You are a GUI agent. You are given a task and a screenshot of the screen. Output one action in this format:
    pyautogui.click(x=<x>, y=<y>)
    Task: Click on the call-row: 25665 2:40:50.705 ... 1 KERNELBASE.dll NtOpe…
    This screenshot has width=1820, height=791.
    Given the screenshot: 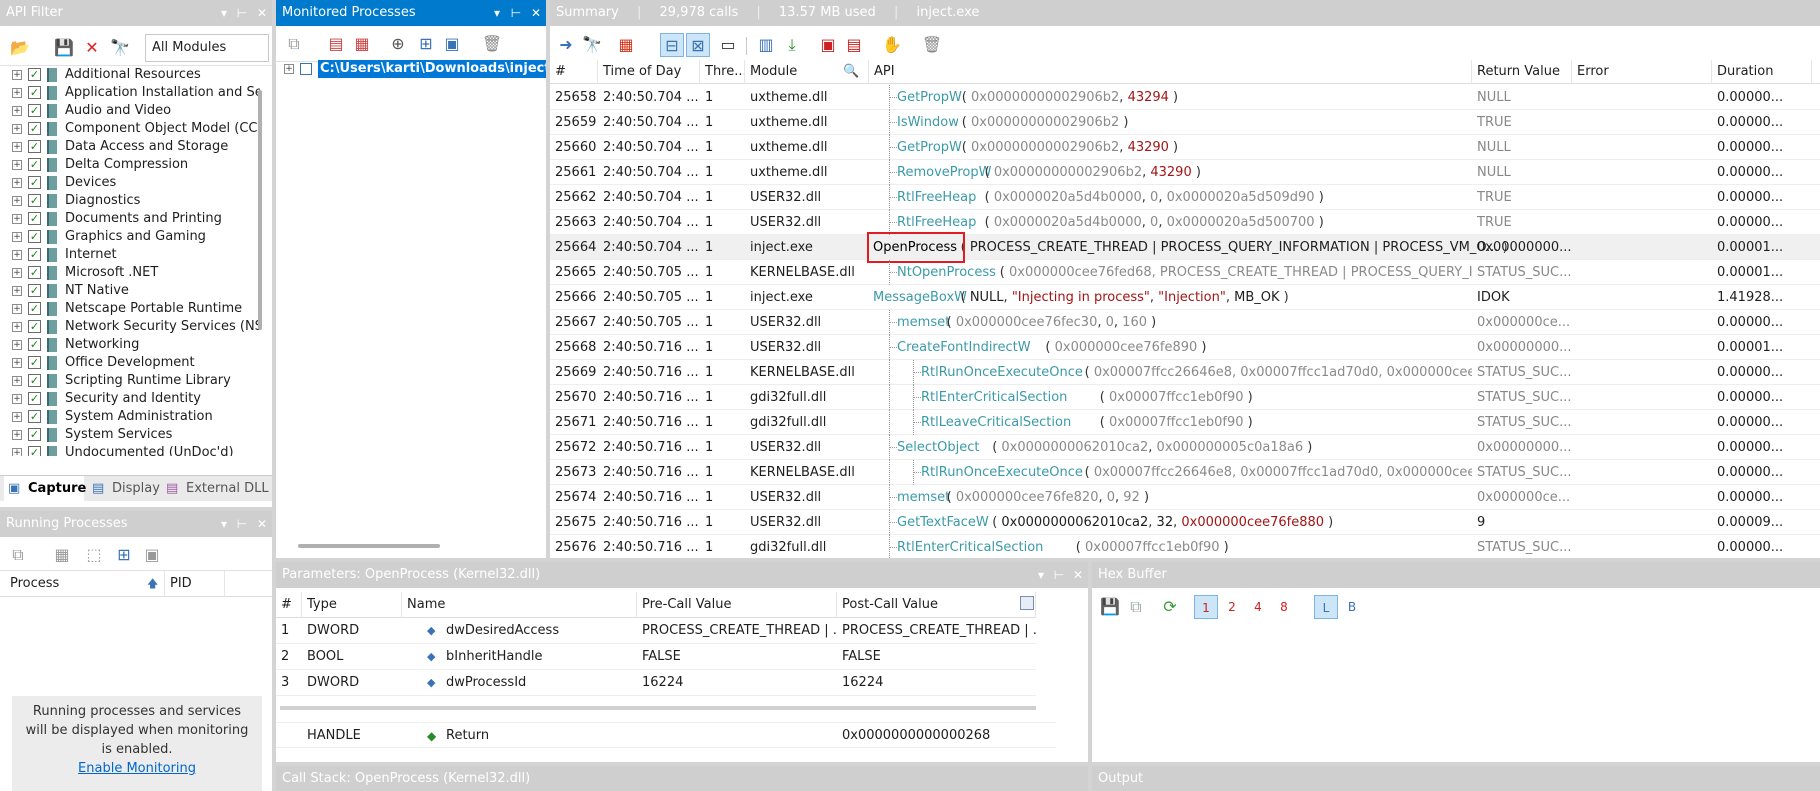 What is the action you would take?
    pyautogui.click(x=1185, y=272)
    